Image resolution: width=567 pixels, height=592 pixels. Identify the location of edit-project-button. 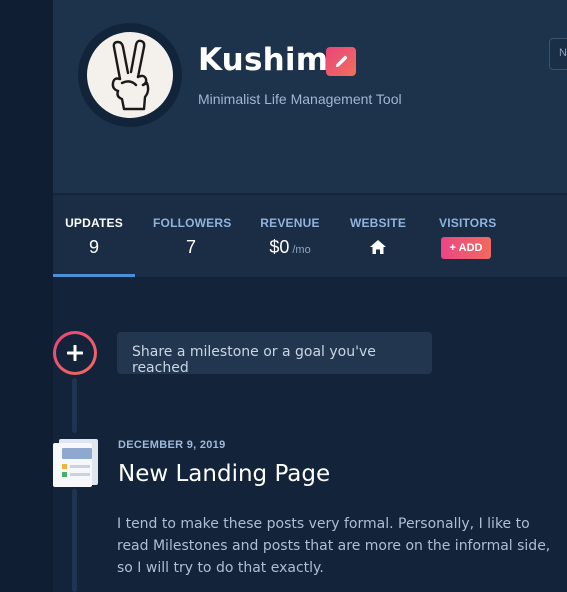
(341, 61).